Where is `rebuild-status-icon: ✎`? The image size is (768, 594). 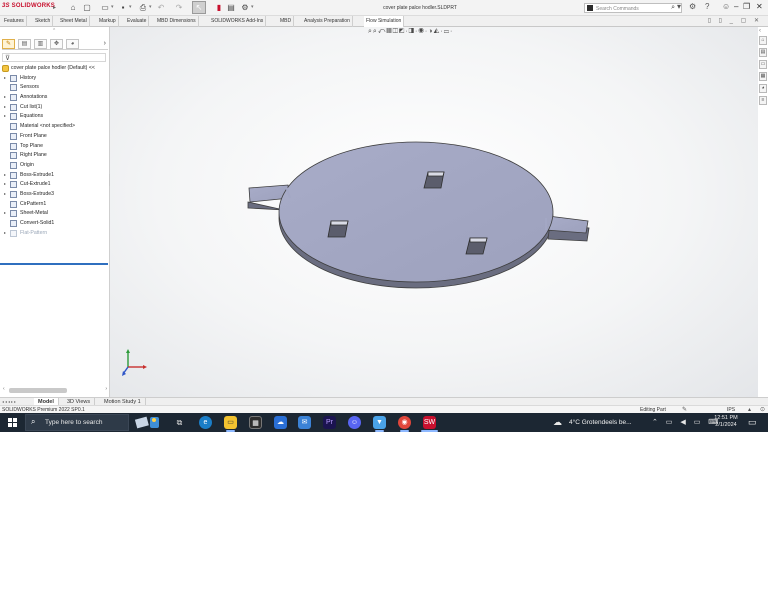
rebuild-status-icon: ✎ is located at coordinates (684, 409).